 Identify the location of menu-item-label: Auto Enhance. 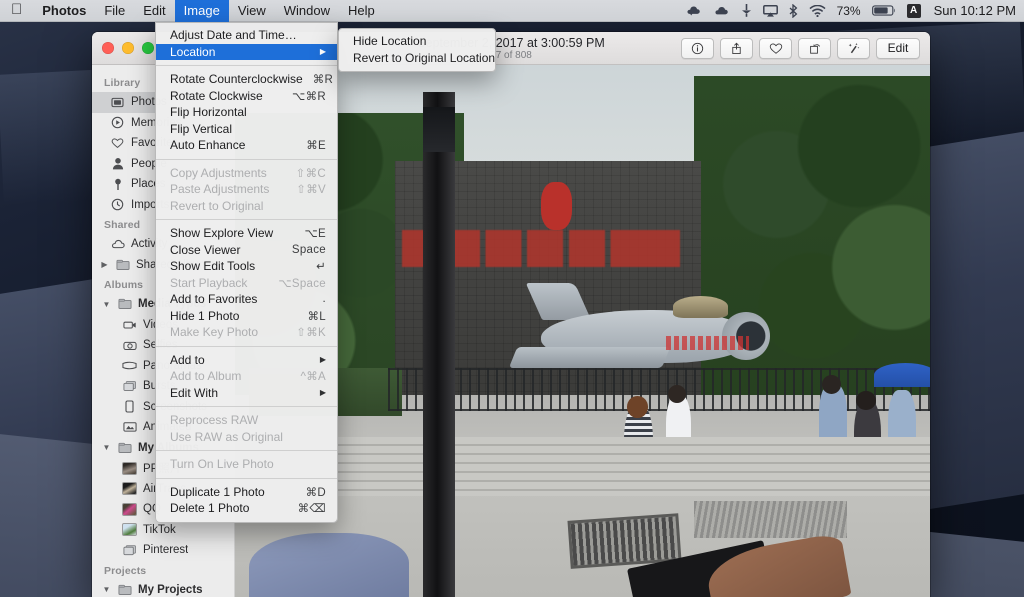
(208, 145).